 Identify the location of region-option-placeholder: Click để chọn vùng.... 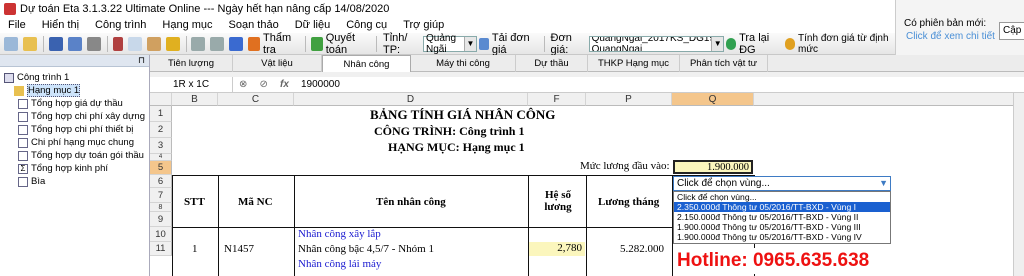
(782, 197).